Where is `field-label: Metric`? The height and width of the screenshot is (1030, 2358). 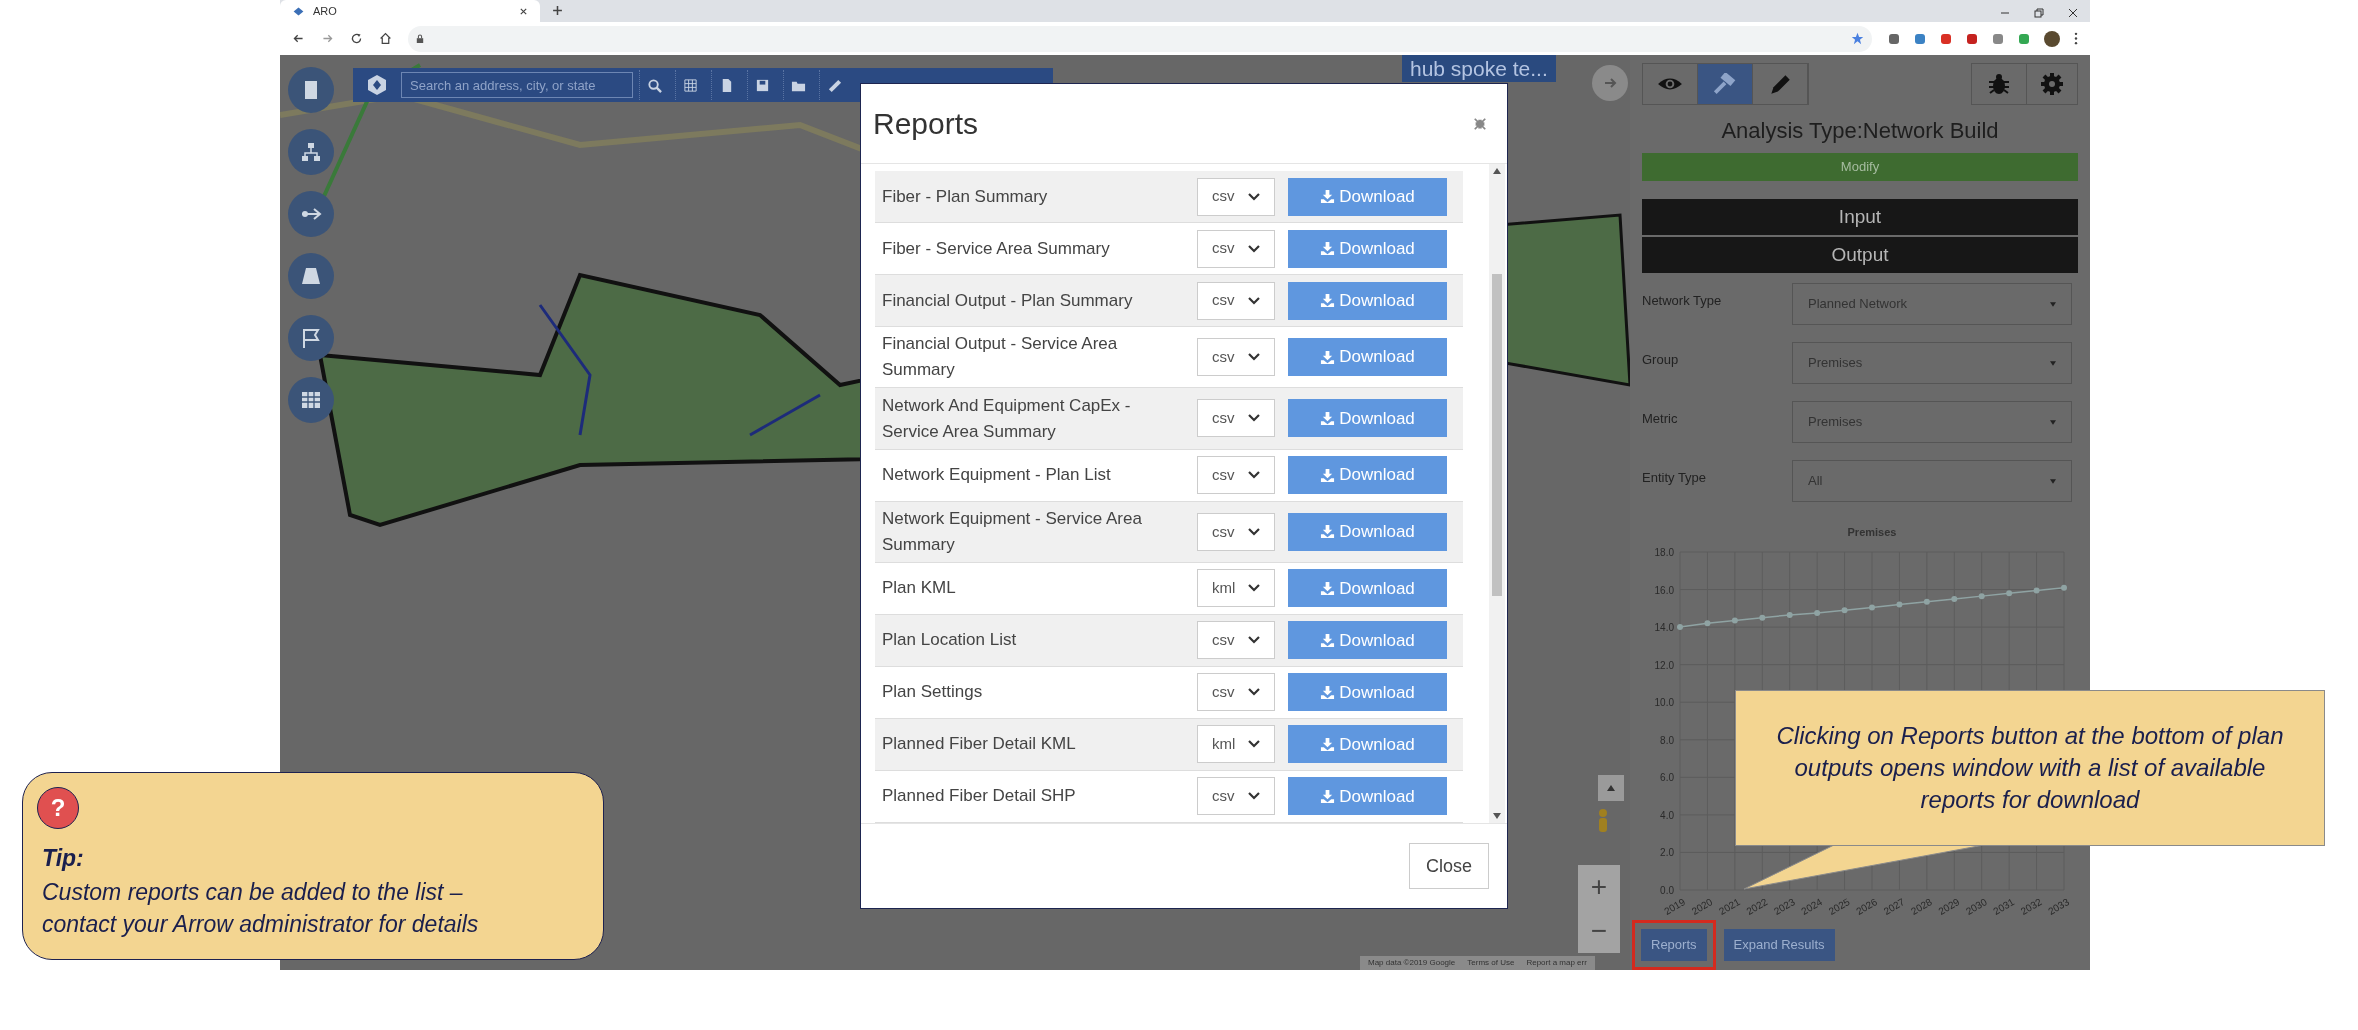 field-label: Metric is located at coordinates (1660, 419).